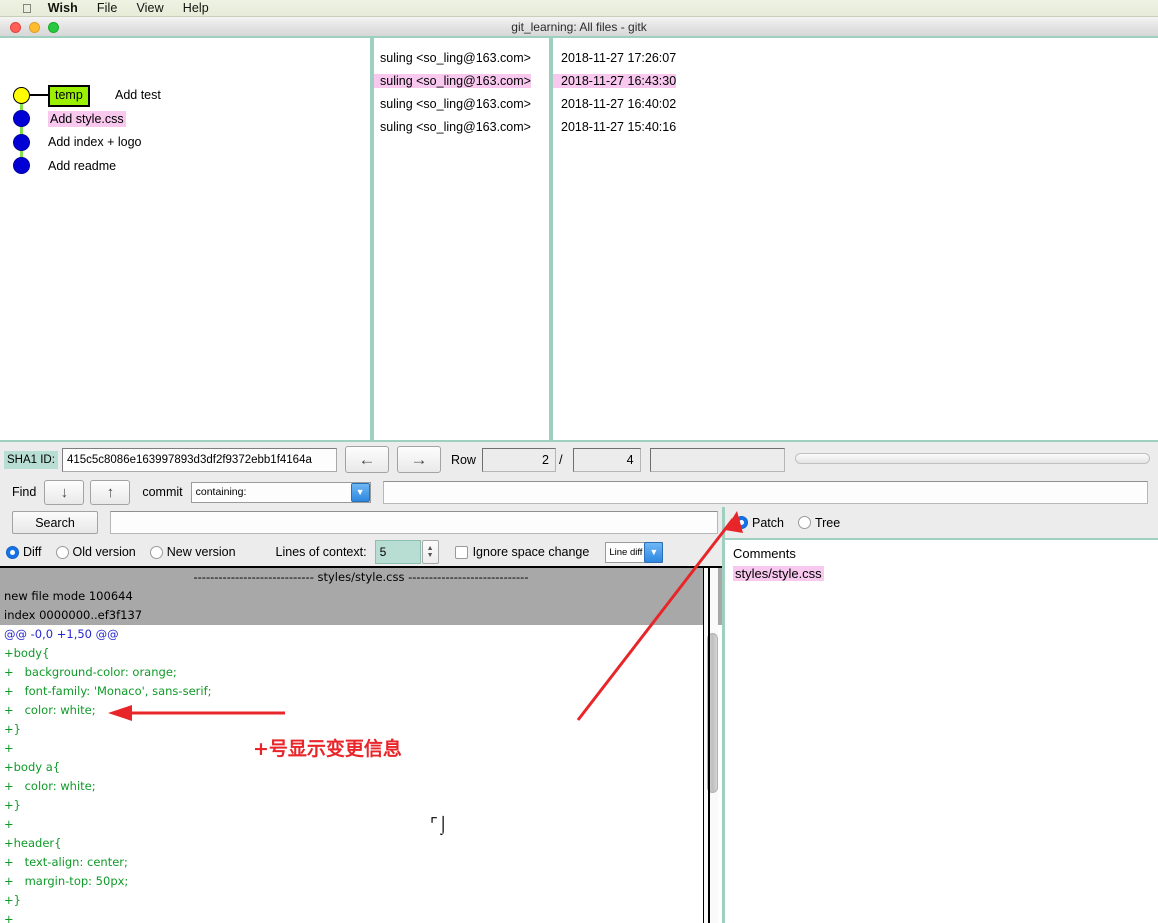 This screenshot has height=923, width=1158. Describe the element at coordinates (82, 166) in the screenshot. I see `commit-subject: Add readme` at that location.